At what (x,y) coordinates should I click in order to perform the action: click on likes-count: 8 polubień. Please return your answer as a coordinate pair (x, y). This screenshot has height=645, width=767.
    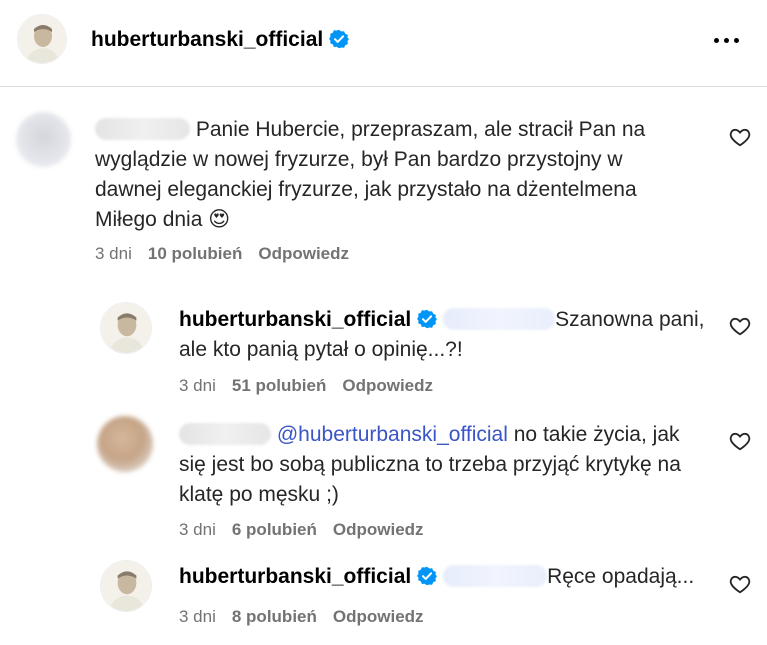
    Looking at the image, I should click on (274, 616).